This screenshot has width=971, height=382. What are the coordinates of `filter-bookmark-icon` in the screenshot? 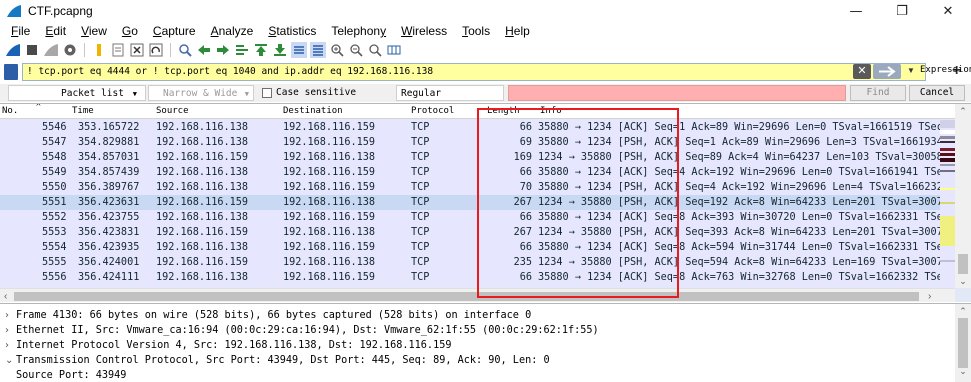 It's located at (11, 72).